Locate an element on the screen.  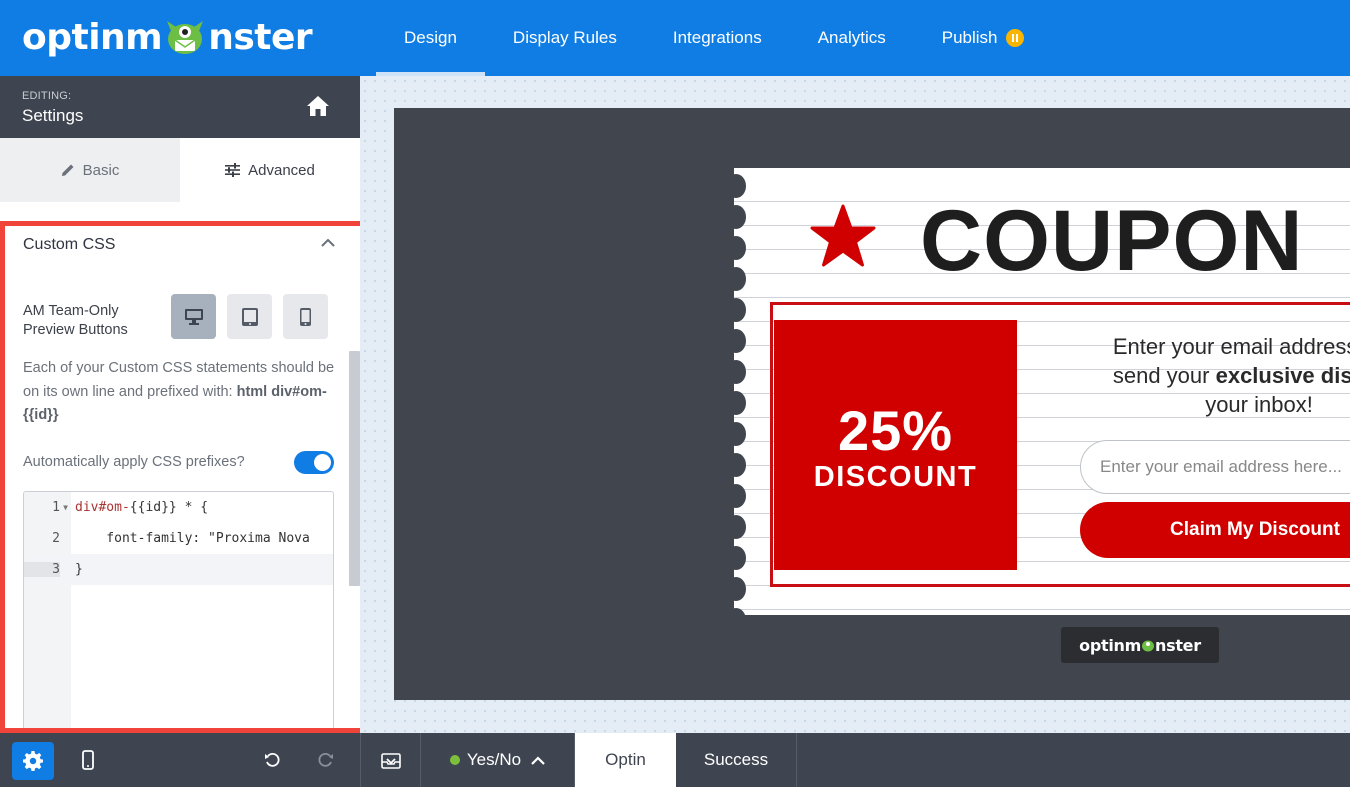
nav-tab-display-rules: Display Rules is located at coordinates (565, 38).